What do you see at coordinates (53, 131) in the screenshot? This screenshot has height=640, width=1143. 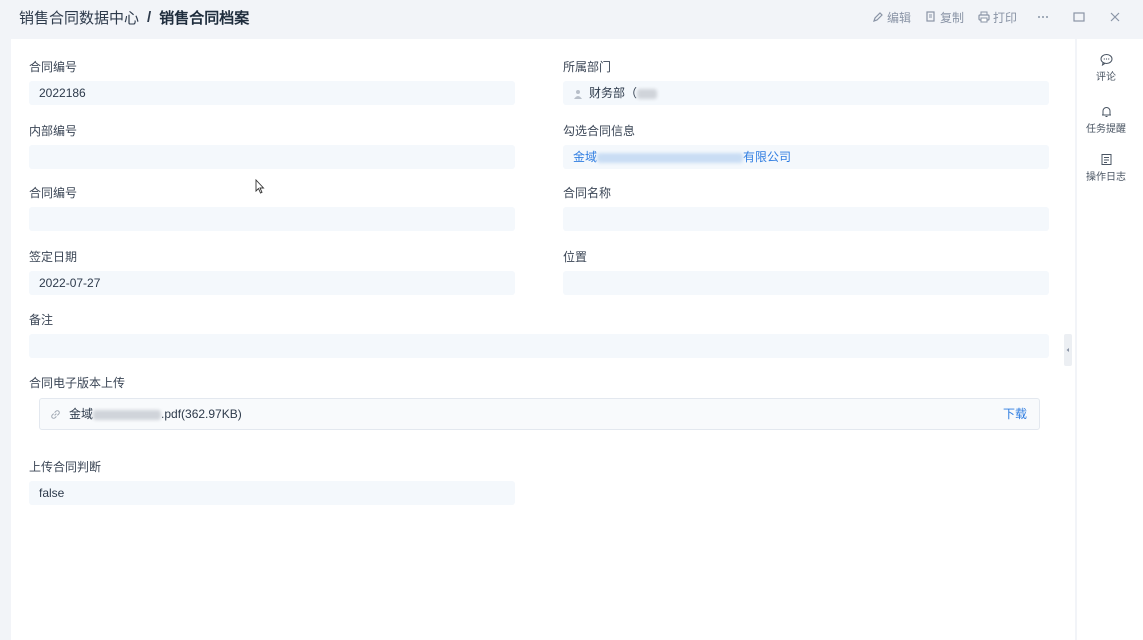 I see `field-label: 内部编号` at bounding box center [53, 131].